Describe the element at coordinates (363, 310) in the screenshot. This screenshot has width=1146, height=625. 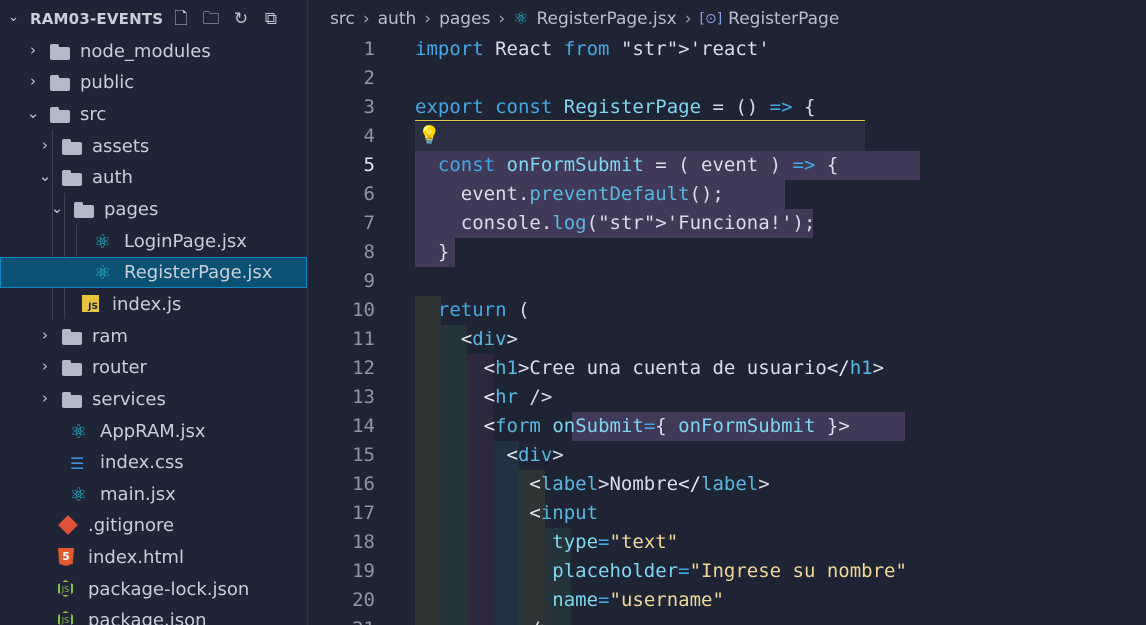
I see `line-number: 10` at that location.